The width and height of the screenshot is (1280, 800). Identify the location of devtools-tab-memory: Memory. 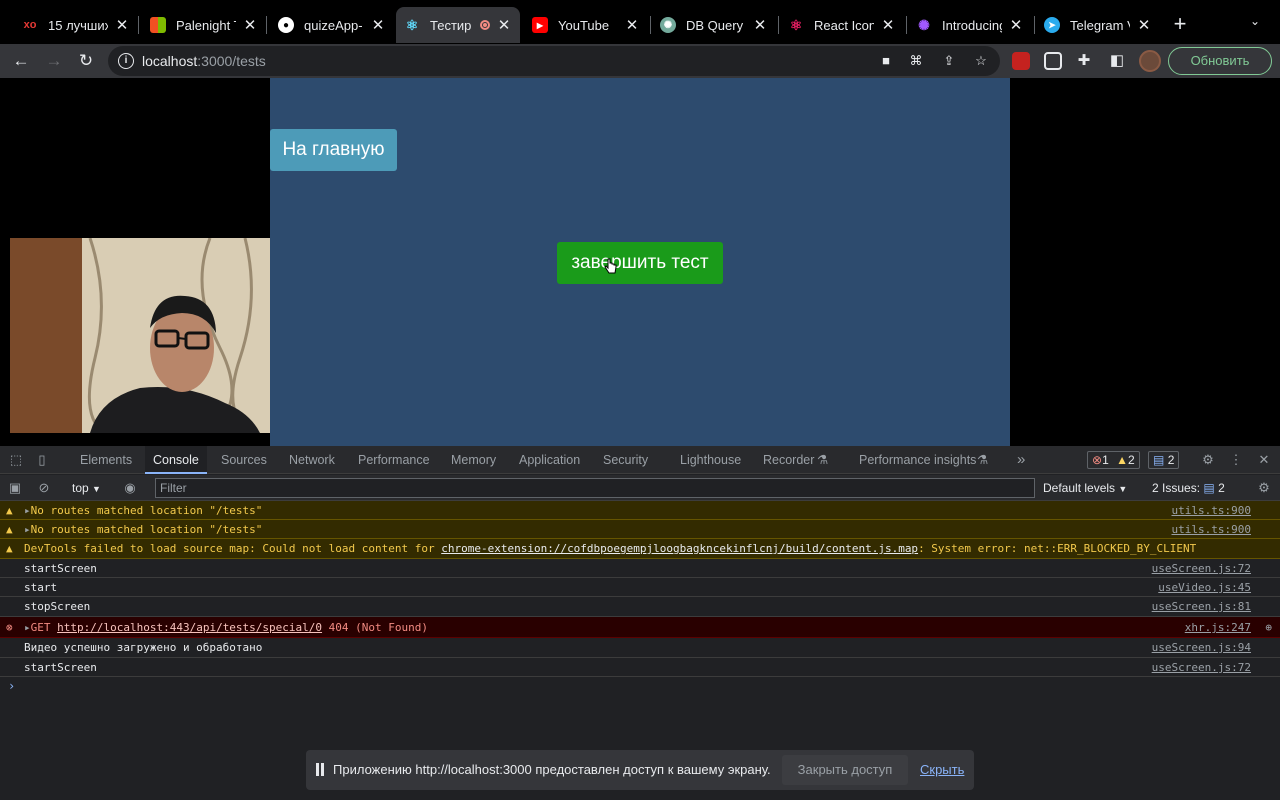
(473, 460).